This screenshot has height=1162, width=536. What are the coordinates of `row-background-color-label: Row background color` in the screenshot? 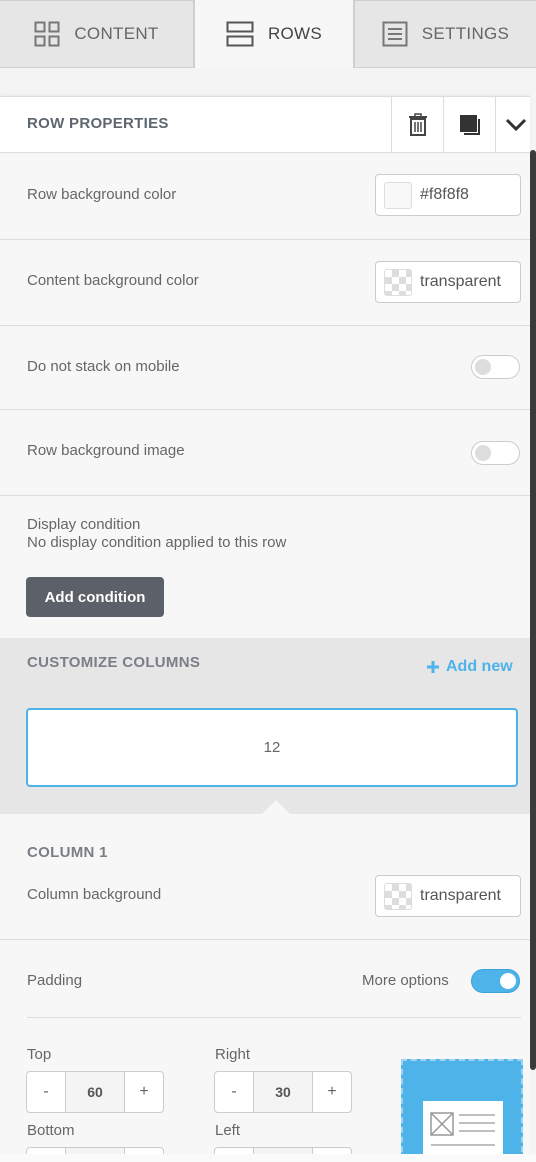 It's located at (102, 194).